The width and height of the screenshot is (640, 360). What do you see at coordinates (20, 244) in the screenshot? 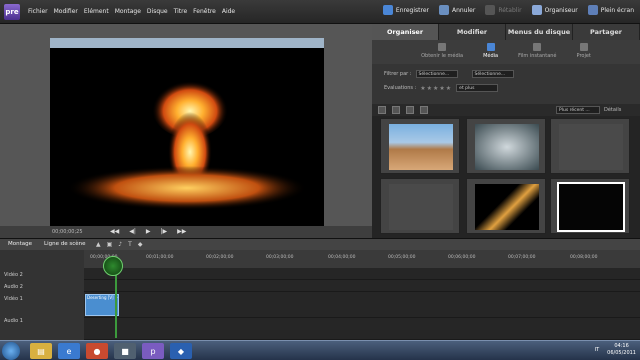
I see `tab-montage: Montage` at bounding box center [20, 244].